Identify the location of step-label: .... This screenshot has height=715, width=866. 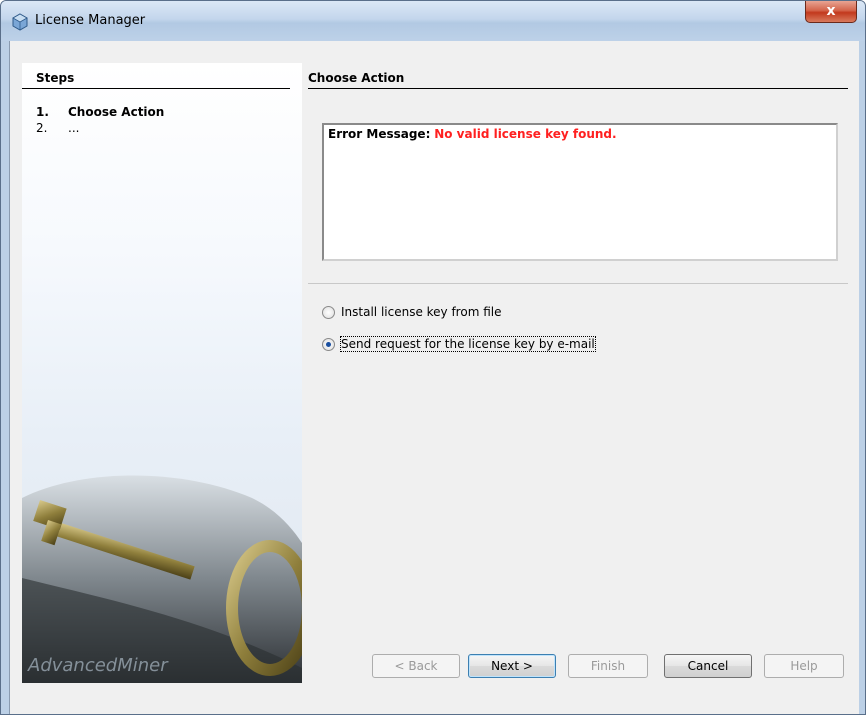
(74, 128).